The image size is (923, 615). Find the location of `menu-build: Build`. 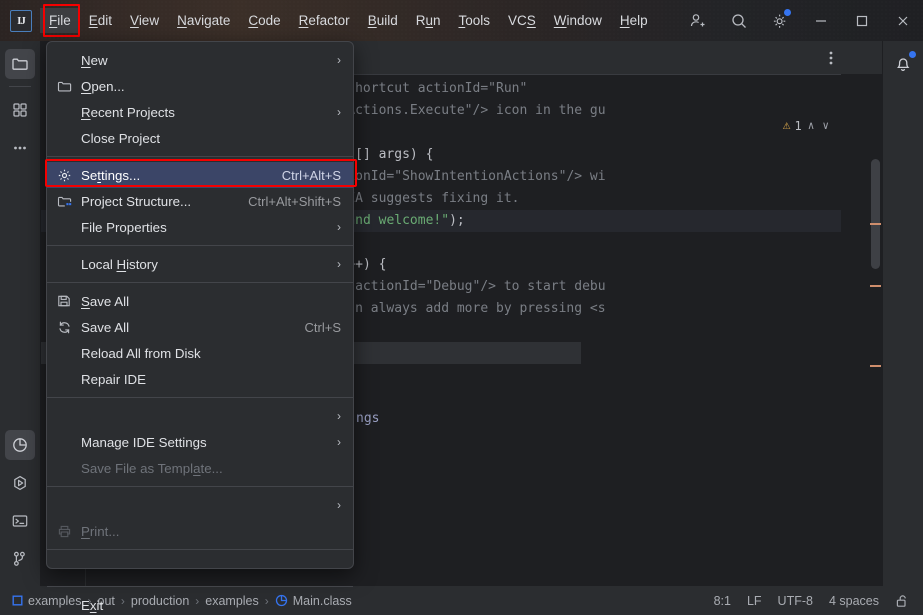

menu-build: Build is located at coordinates (383, 20).